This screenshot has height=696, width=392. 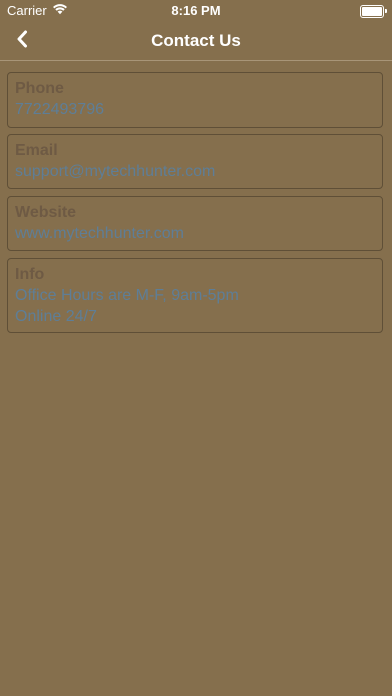 What do you see at coordinates (127, 295) in the screenshot?
I see `info-hours: Office Hours are M-F, 9am-5pm` at bounding box center [127, 295].